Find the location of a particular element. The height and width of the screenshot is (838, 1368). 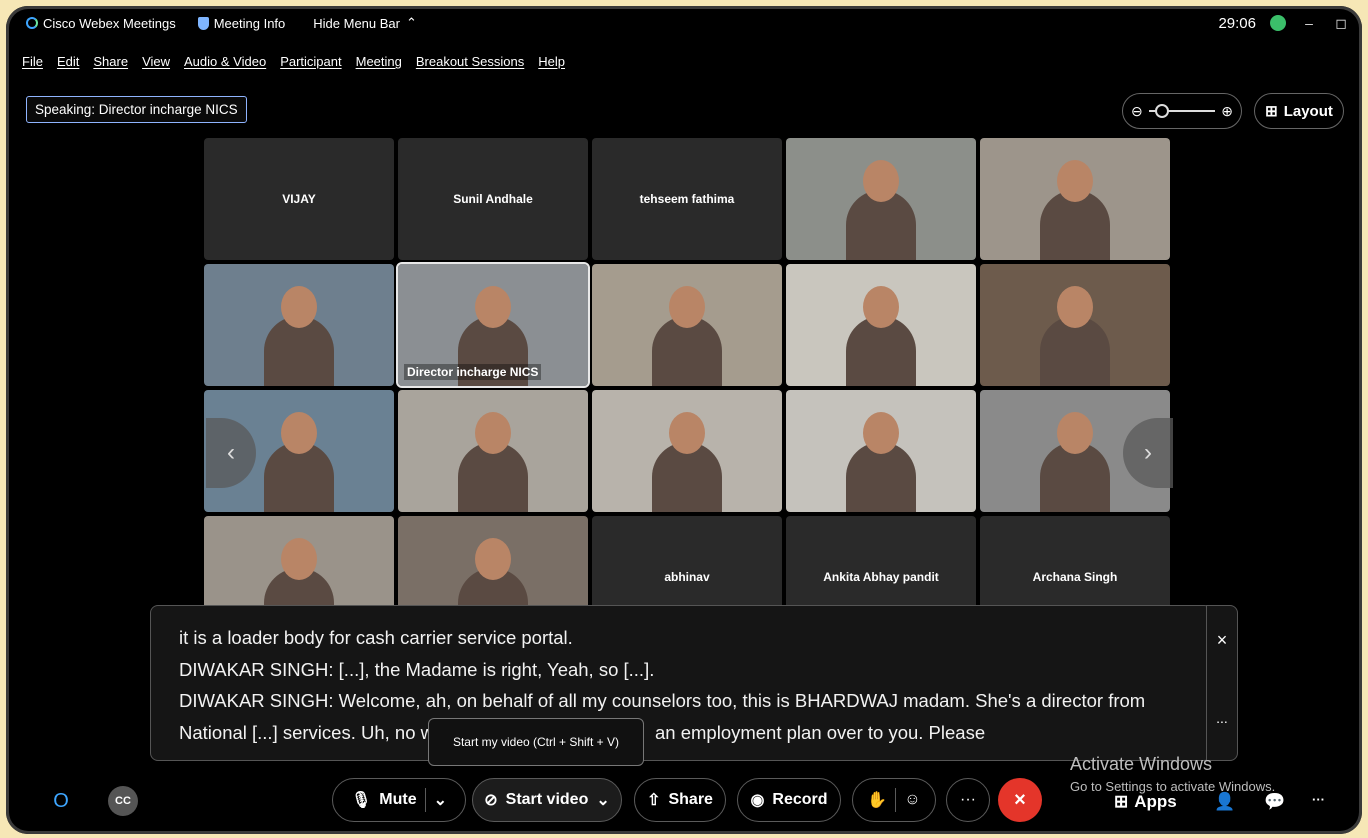

video-off-icon: ⊘ is located at coordinates (491, 800).